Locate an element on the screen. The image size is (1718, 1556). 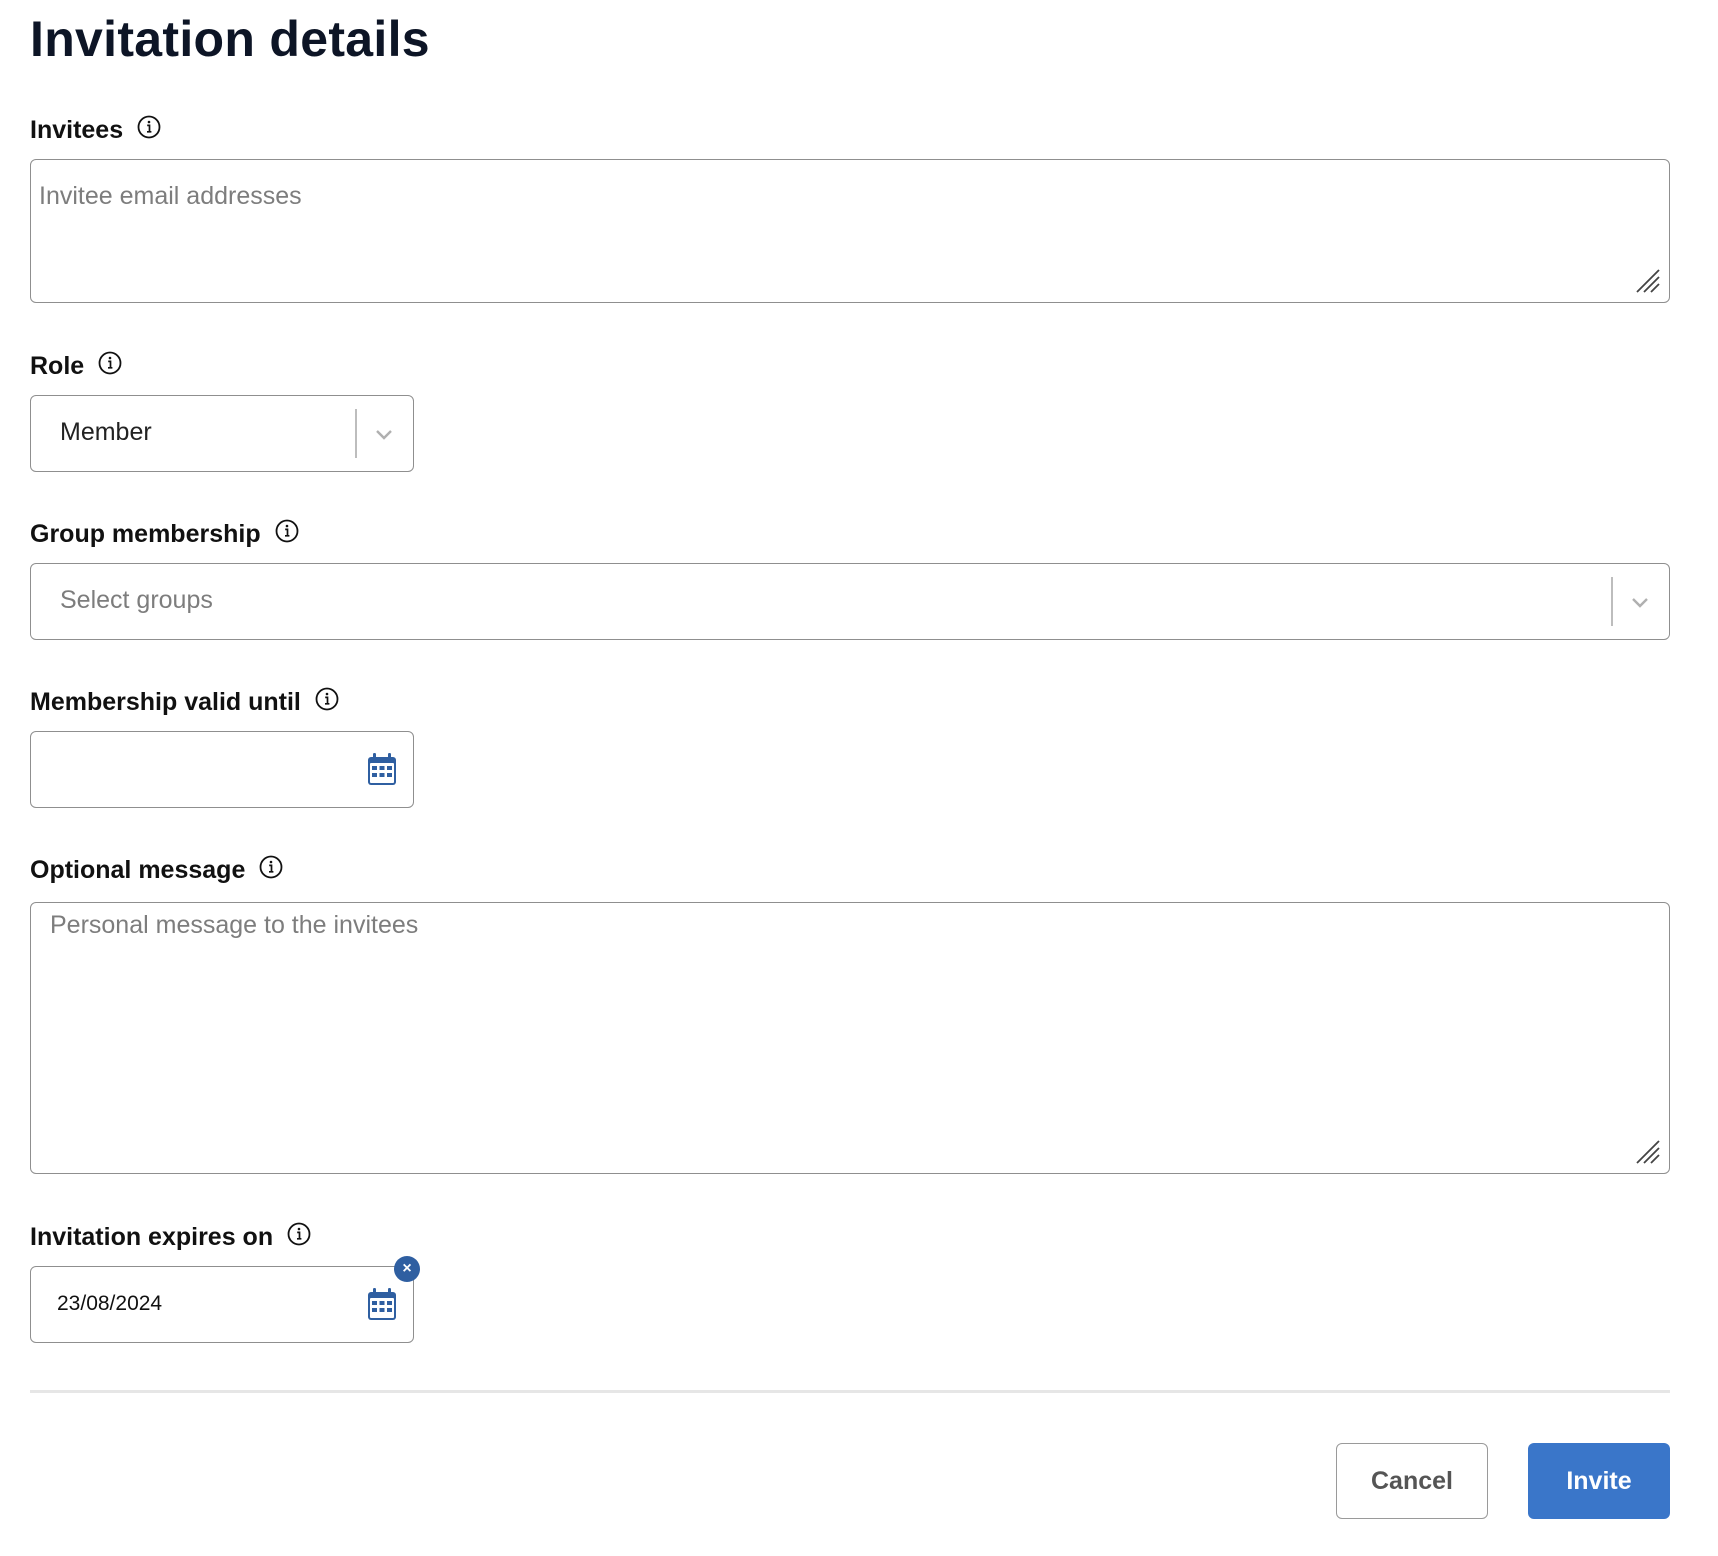
invitation-expires-on-label-row: Invitation expires on is located at coordinates (170, 1237).